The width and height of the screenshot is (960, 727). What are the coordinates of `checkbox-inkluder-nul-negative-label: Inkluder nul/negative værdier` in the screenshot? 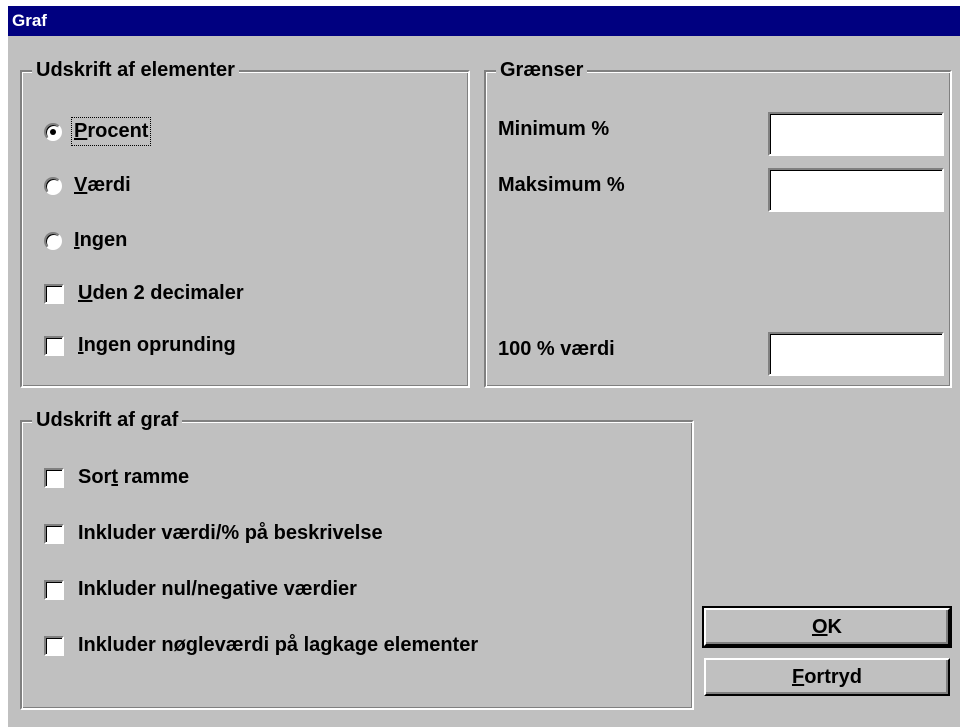 It's located at (217, 589).